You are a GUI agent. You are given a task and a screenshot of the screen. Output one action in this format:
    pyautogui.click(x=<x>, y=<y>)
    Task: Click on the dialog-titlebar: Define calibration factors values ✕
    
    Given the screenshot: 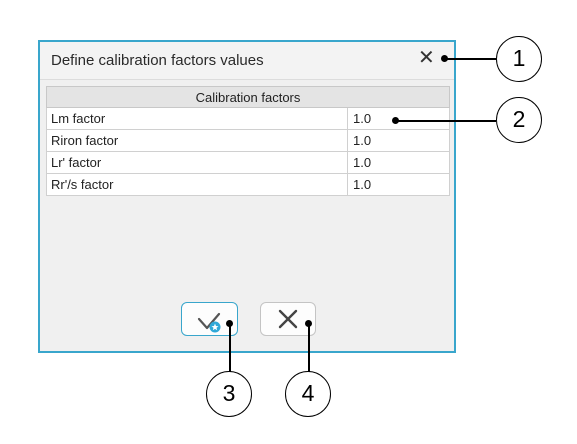 What is the action you would take?
    pyautogui.click(x=247, y=61)
    